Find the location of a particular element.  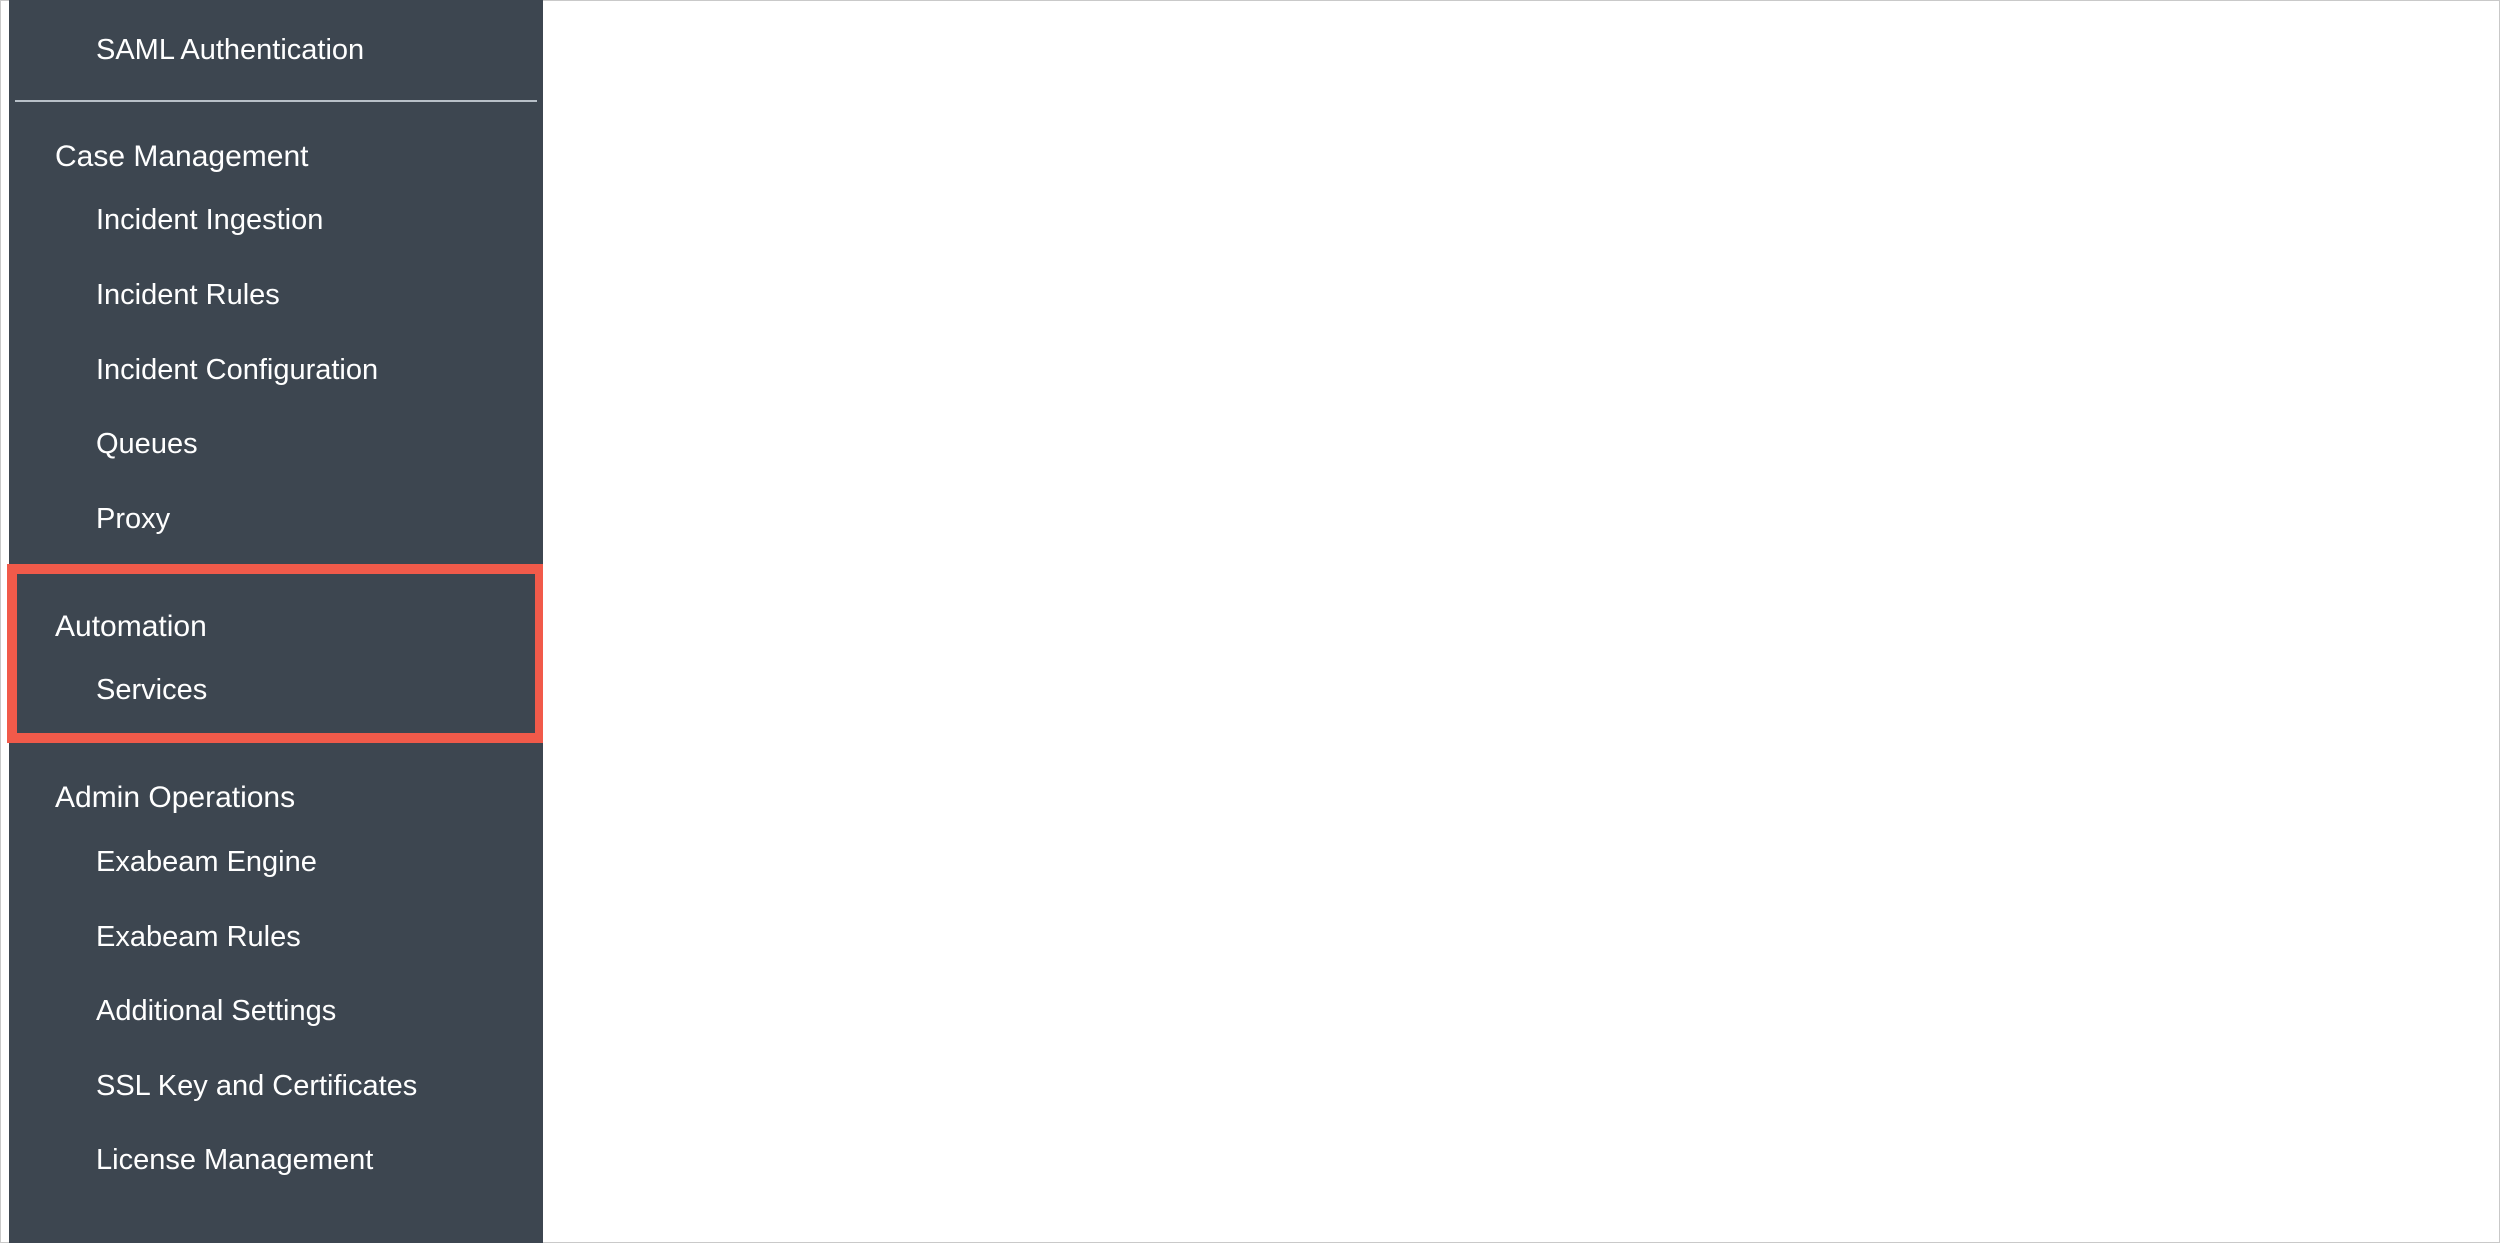

sidebar-item-incident-ingestion: Incident Ingestion is located at coordinates (276, 220).